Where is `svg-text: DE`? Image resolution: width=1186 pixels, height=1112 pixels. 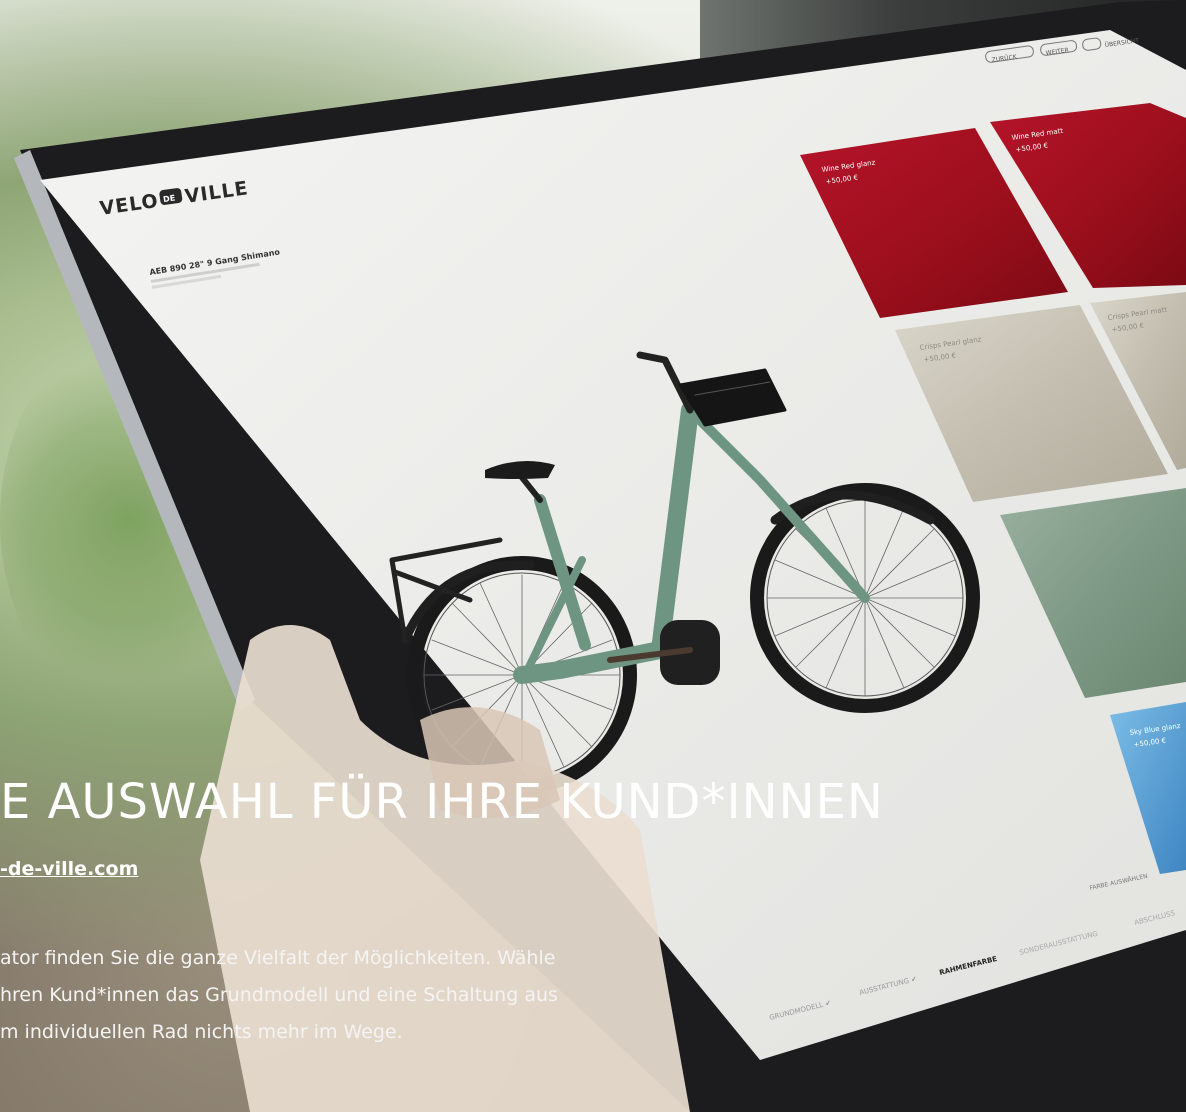
svg-text: DE is located at coordinates (169, 198).